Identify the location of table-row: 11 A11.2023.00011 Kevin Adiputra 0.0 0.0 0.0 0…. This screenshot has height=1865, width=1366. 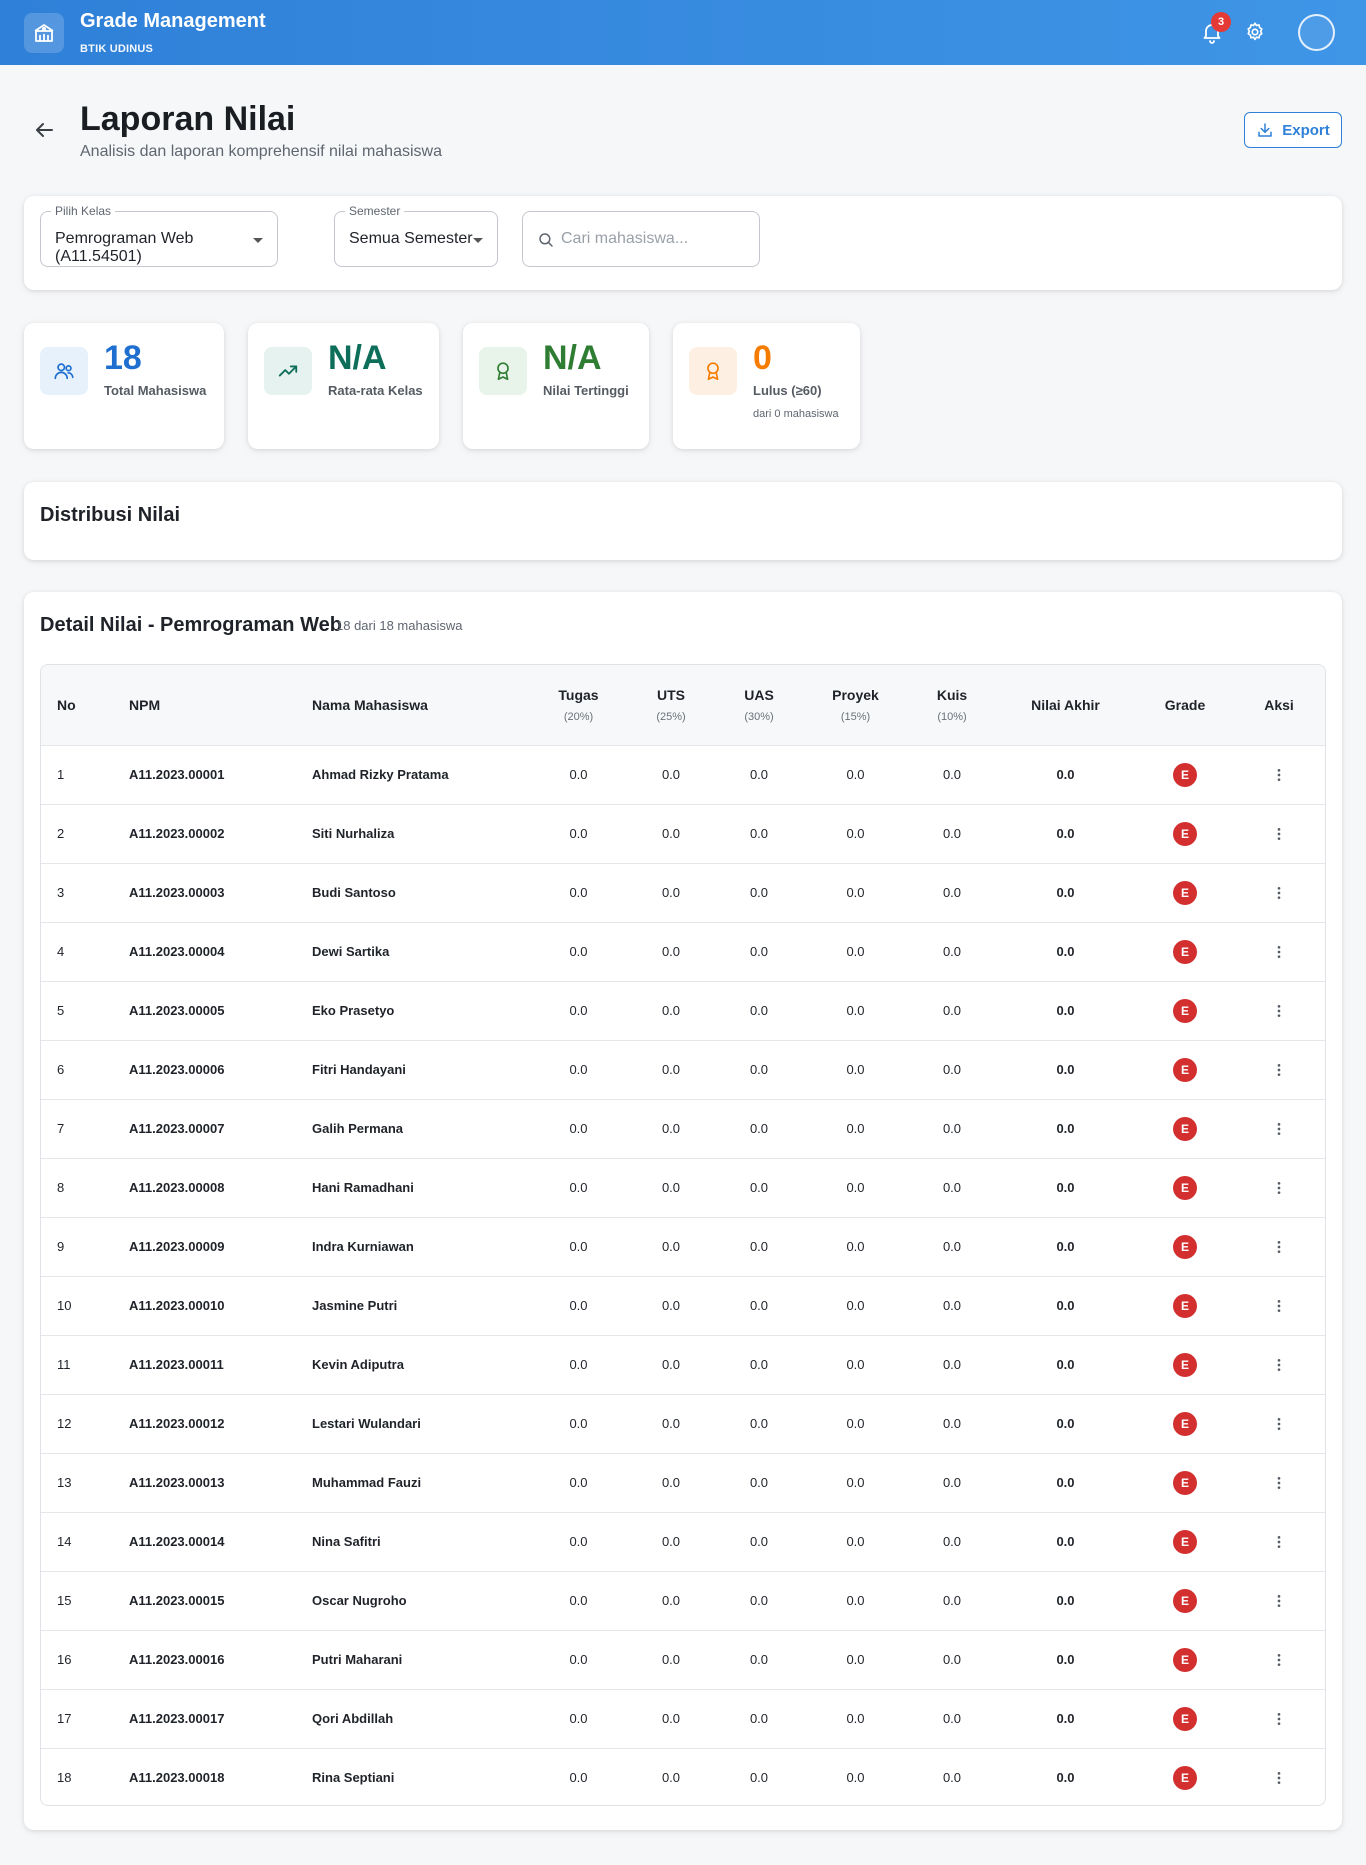
(683, 1364).